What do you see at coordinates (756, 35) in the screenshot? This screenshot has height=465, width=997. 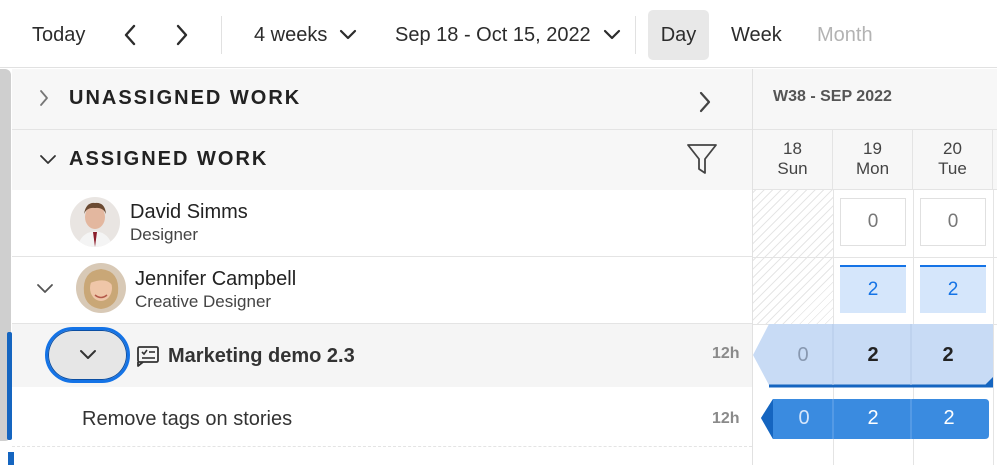 I see `view-week-button: Week` at bounding box center [756, 35].